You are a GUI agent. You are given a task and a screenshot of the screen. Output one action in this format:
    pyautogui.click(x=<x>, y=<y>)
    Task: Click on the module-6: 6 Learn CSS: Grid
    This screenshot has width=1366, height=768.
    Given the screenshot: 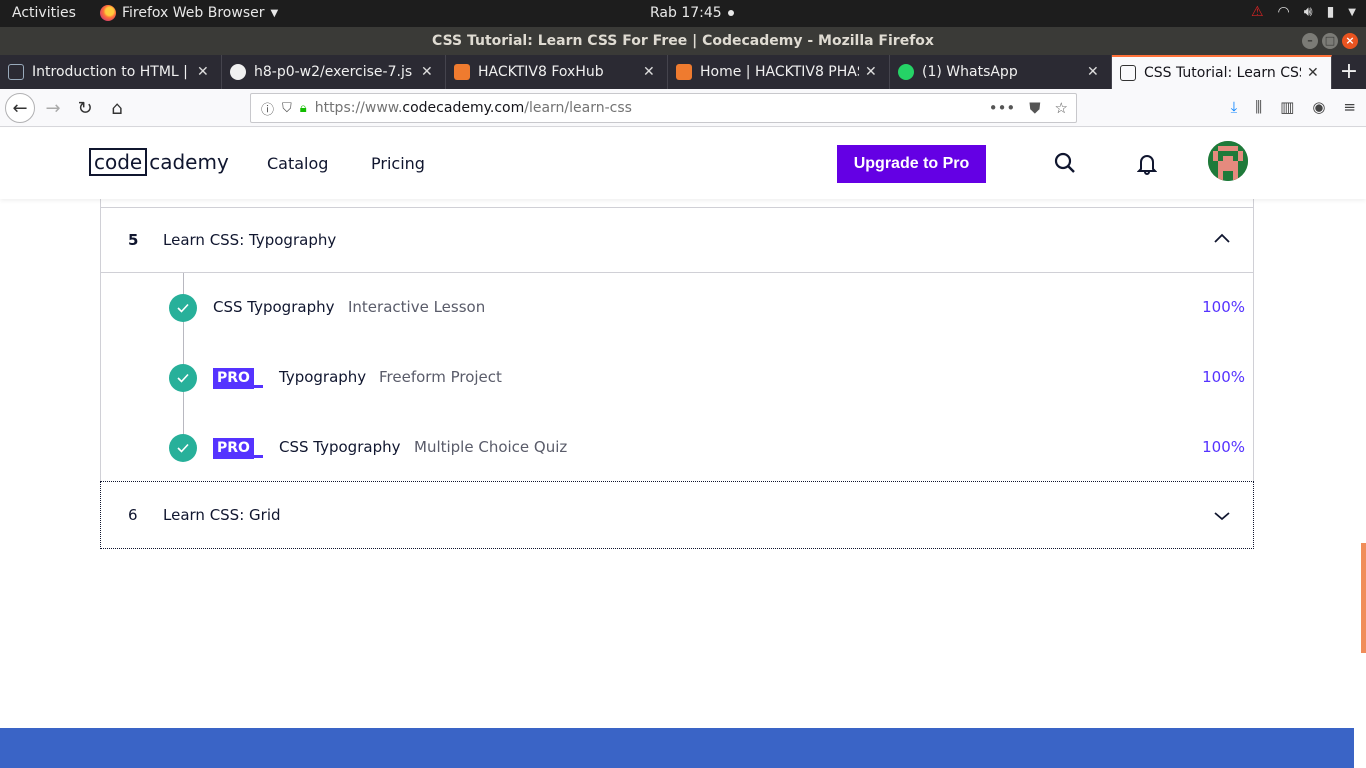 What is the action you would take?
    pyautogui.click(x=677, y=515)
    